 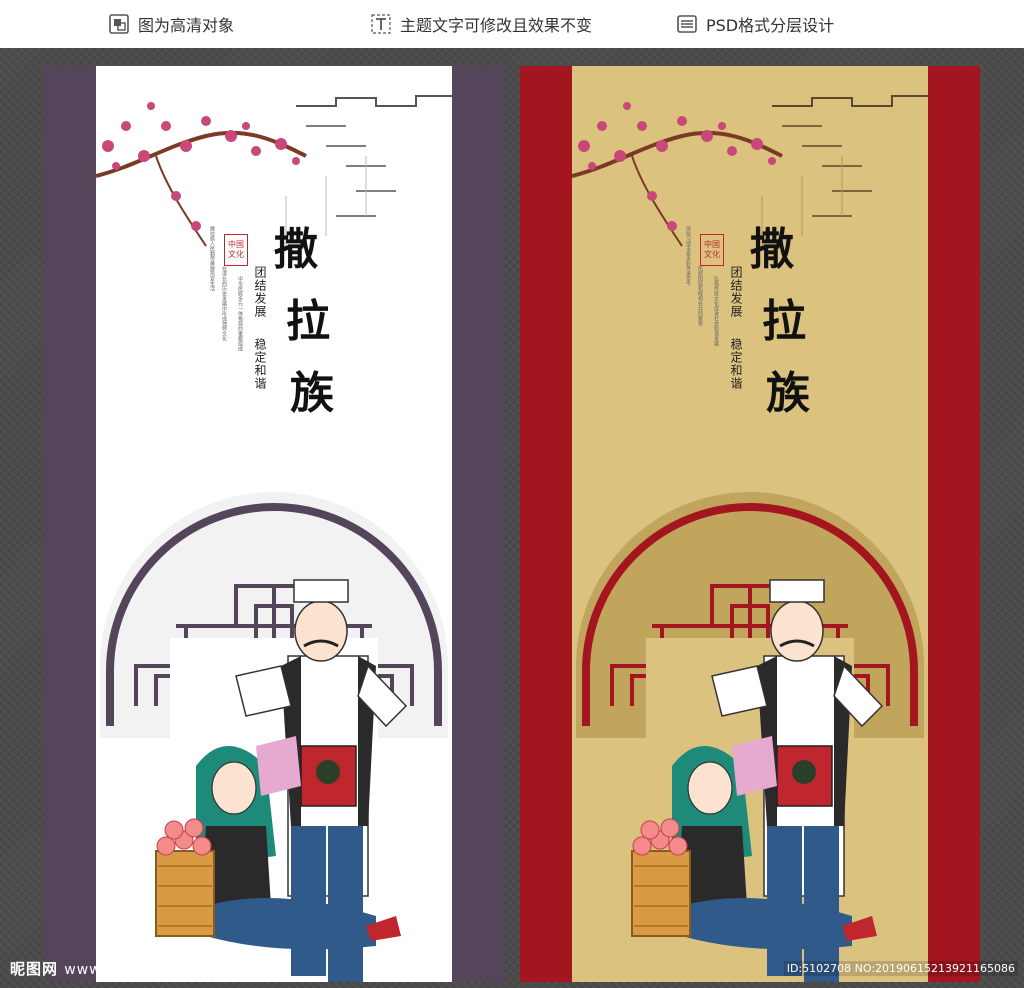 What do you see at coordinates (900, 968) in the screenshot?
I see `image-id-watermark: ID:5102708 NO:20190615213921165086` at bounding box center [900, 968].